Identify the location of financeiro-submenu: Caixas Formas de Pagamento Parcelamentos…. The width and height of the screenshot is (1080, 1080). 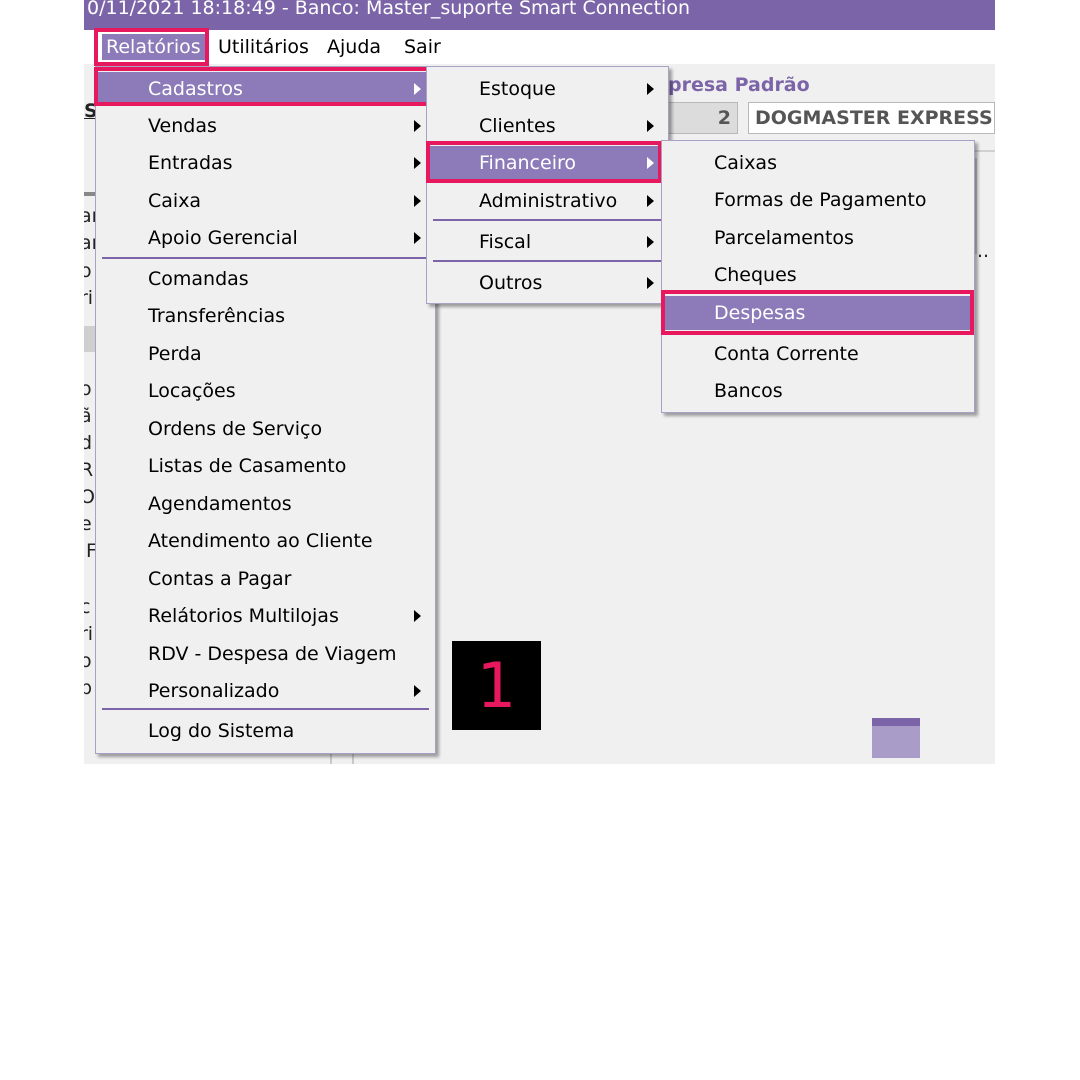
(818, 276).